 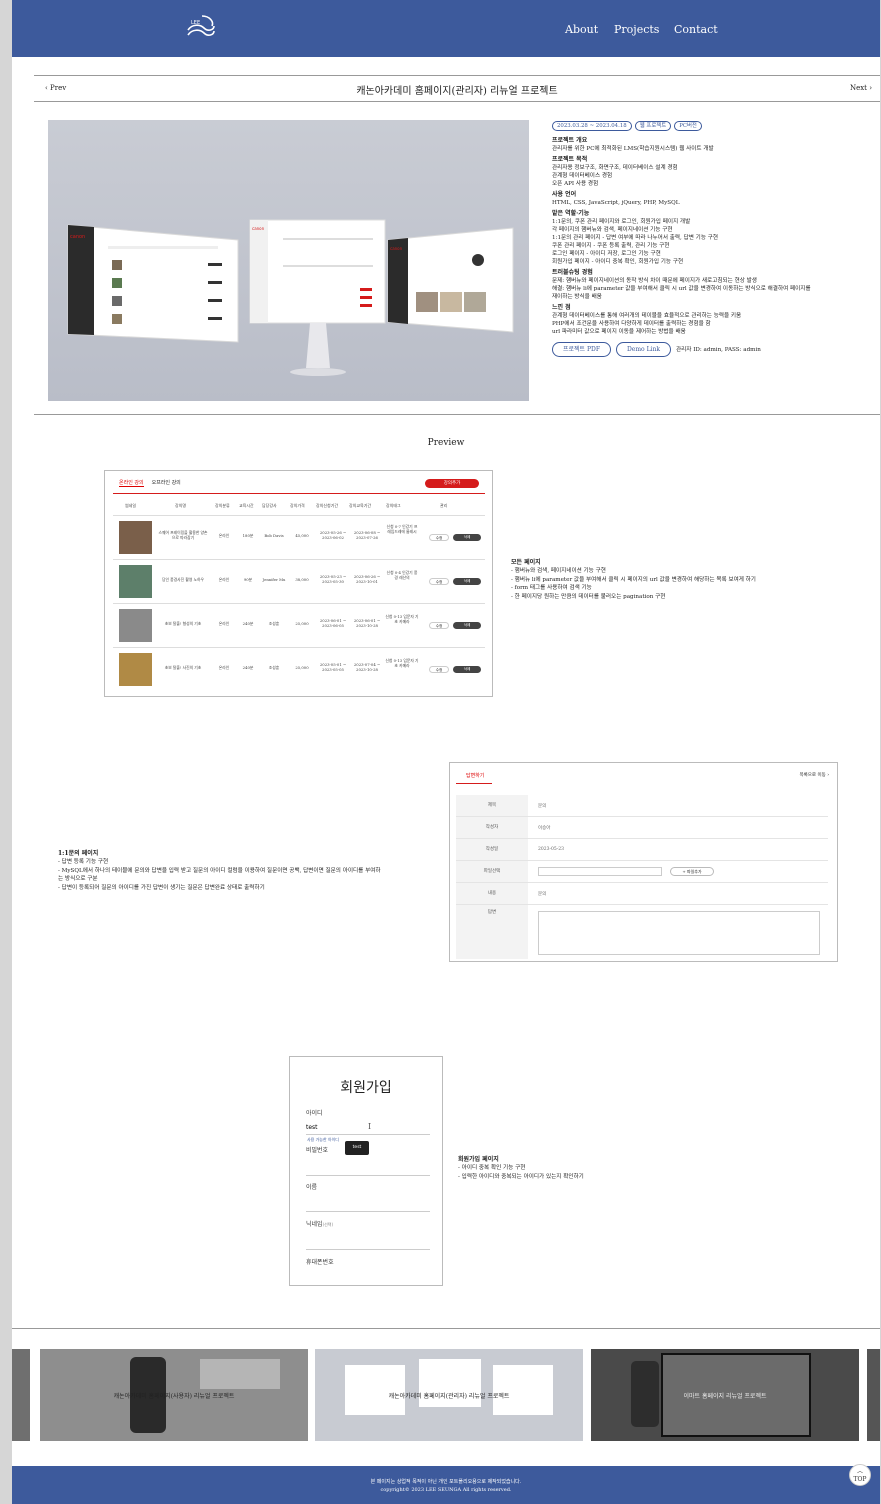 What do you see at coordinates (333, 667) in the screenshot?
I see `apply-period: 2023-05-01 ~ 2023-05-05` at bounding box center [333, 667].